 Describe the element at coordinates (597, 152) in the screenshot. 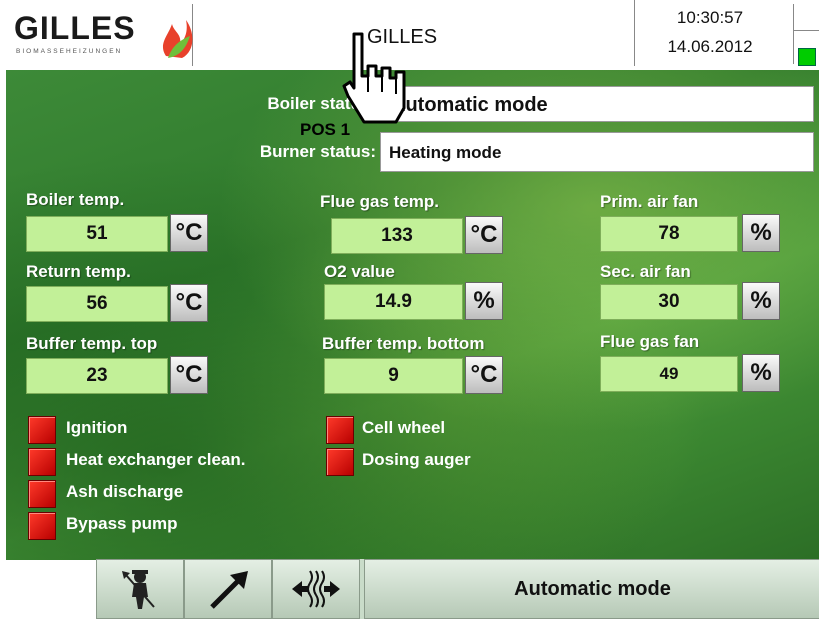

I see `burner-status-field: Heating mode` at that location.